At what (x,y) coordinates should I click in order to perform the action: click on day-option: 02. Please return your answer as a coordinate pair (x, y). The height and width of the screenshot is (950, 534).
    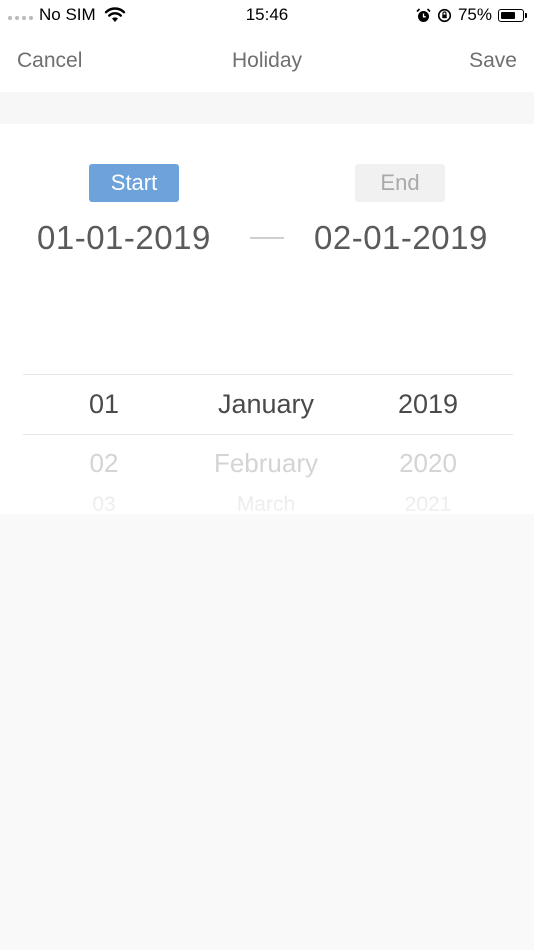
    Looking at the image, I should click on (104, 463).